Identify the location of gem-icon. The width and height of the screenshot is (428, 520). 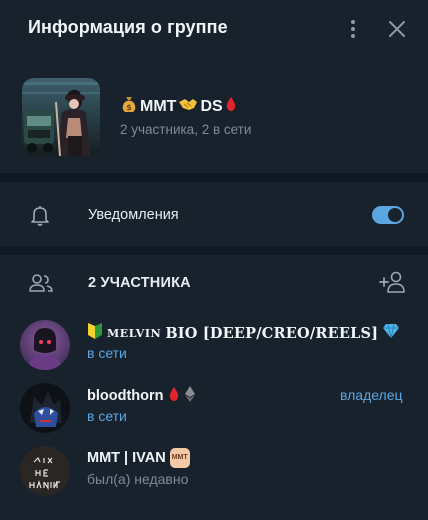
(391, 333).